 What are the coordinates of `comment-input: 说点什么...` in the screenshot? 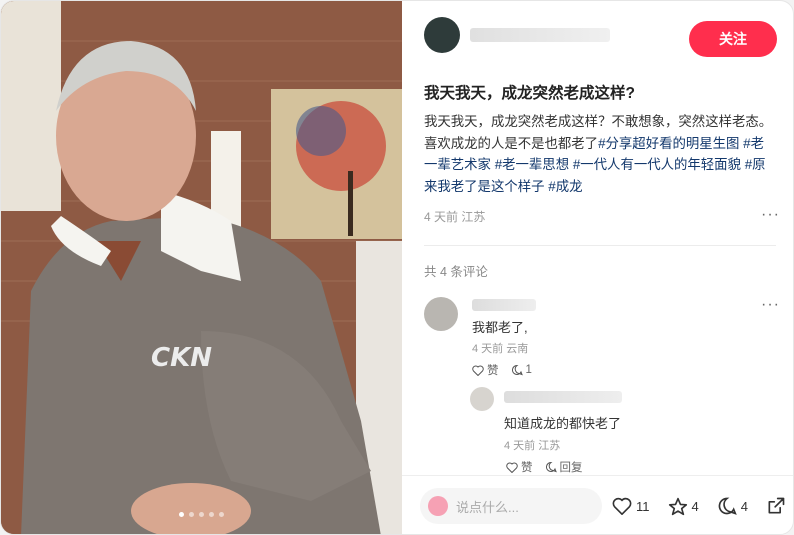 It's located at (511, 506).